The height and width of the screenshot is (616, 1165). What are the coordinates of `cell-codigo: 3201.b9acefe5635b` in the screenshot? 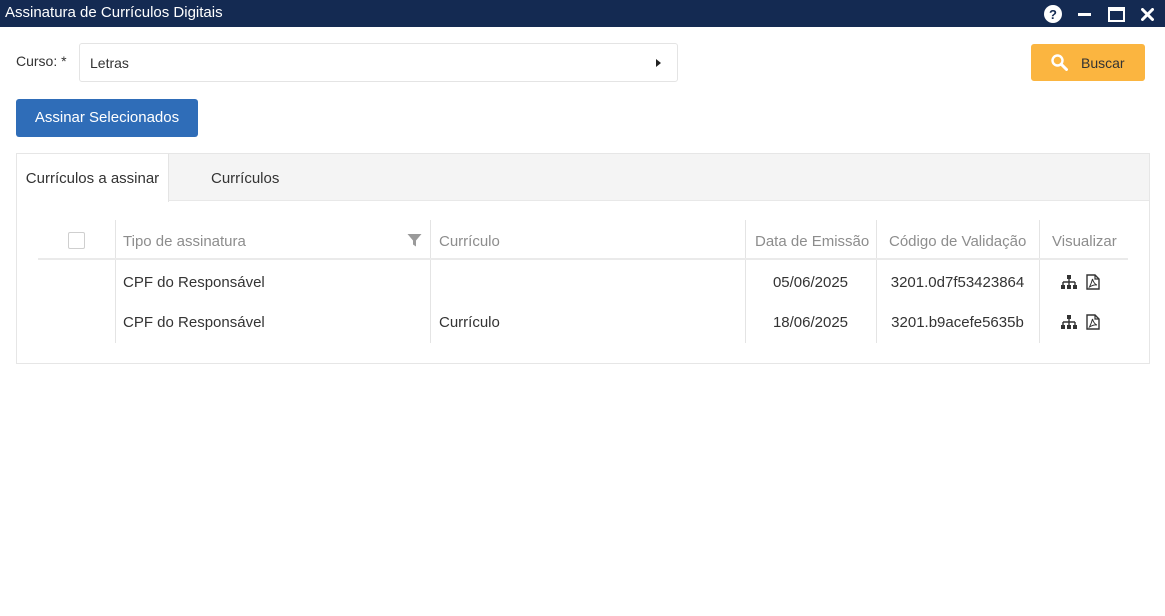 It's located at (957, 322).